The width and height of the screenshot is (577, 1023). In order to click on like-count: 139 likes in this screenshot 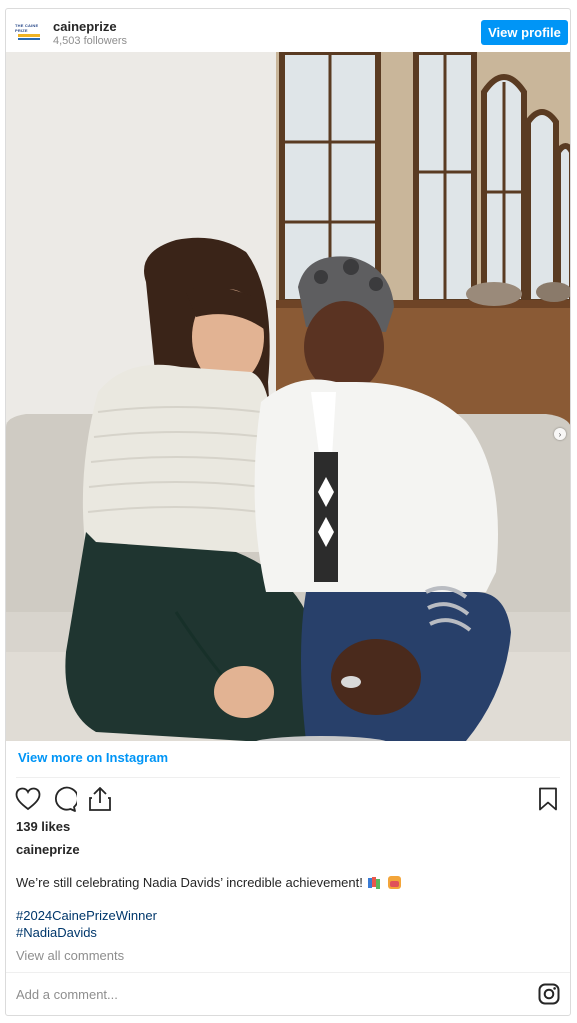, I will do `click(43, 826)`.